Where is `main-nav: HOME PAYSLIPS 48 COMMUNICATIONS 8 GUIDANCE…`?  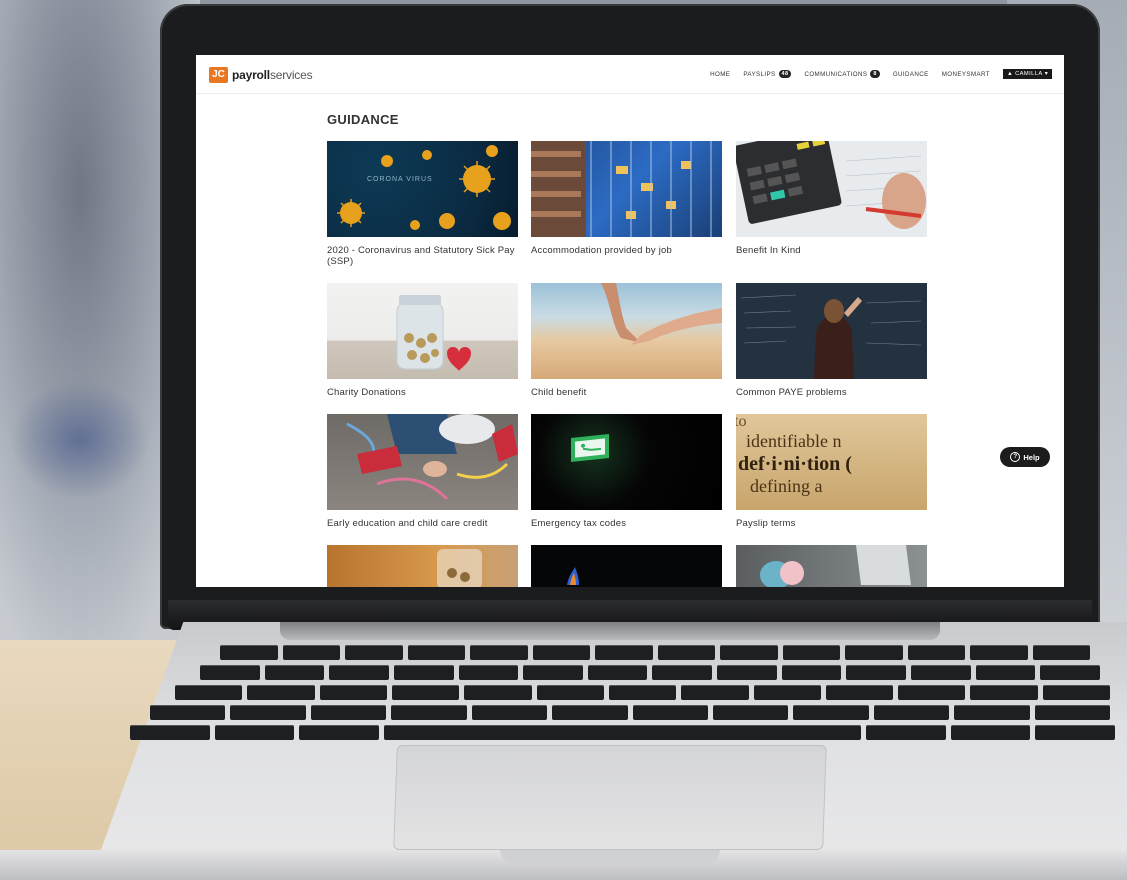
main-nav: HOME PAYSLIPS 48 COMMUNICATIONS 8 GUIDANCE… is located at coordinates (881, 74).